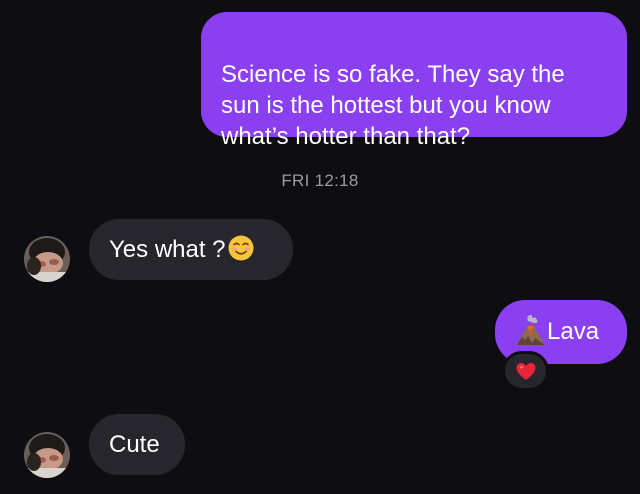  What do you see at coordinates (320, 180) in the screenshot?
I see `message-timestamp: FRI 12:18` at bounding box center [320, 180].